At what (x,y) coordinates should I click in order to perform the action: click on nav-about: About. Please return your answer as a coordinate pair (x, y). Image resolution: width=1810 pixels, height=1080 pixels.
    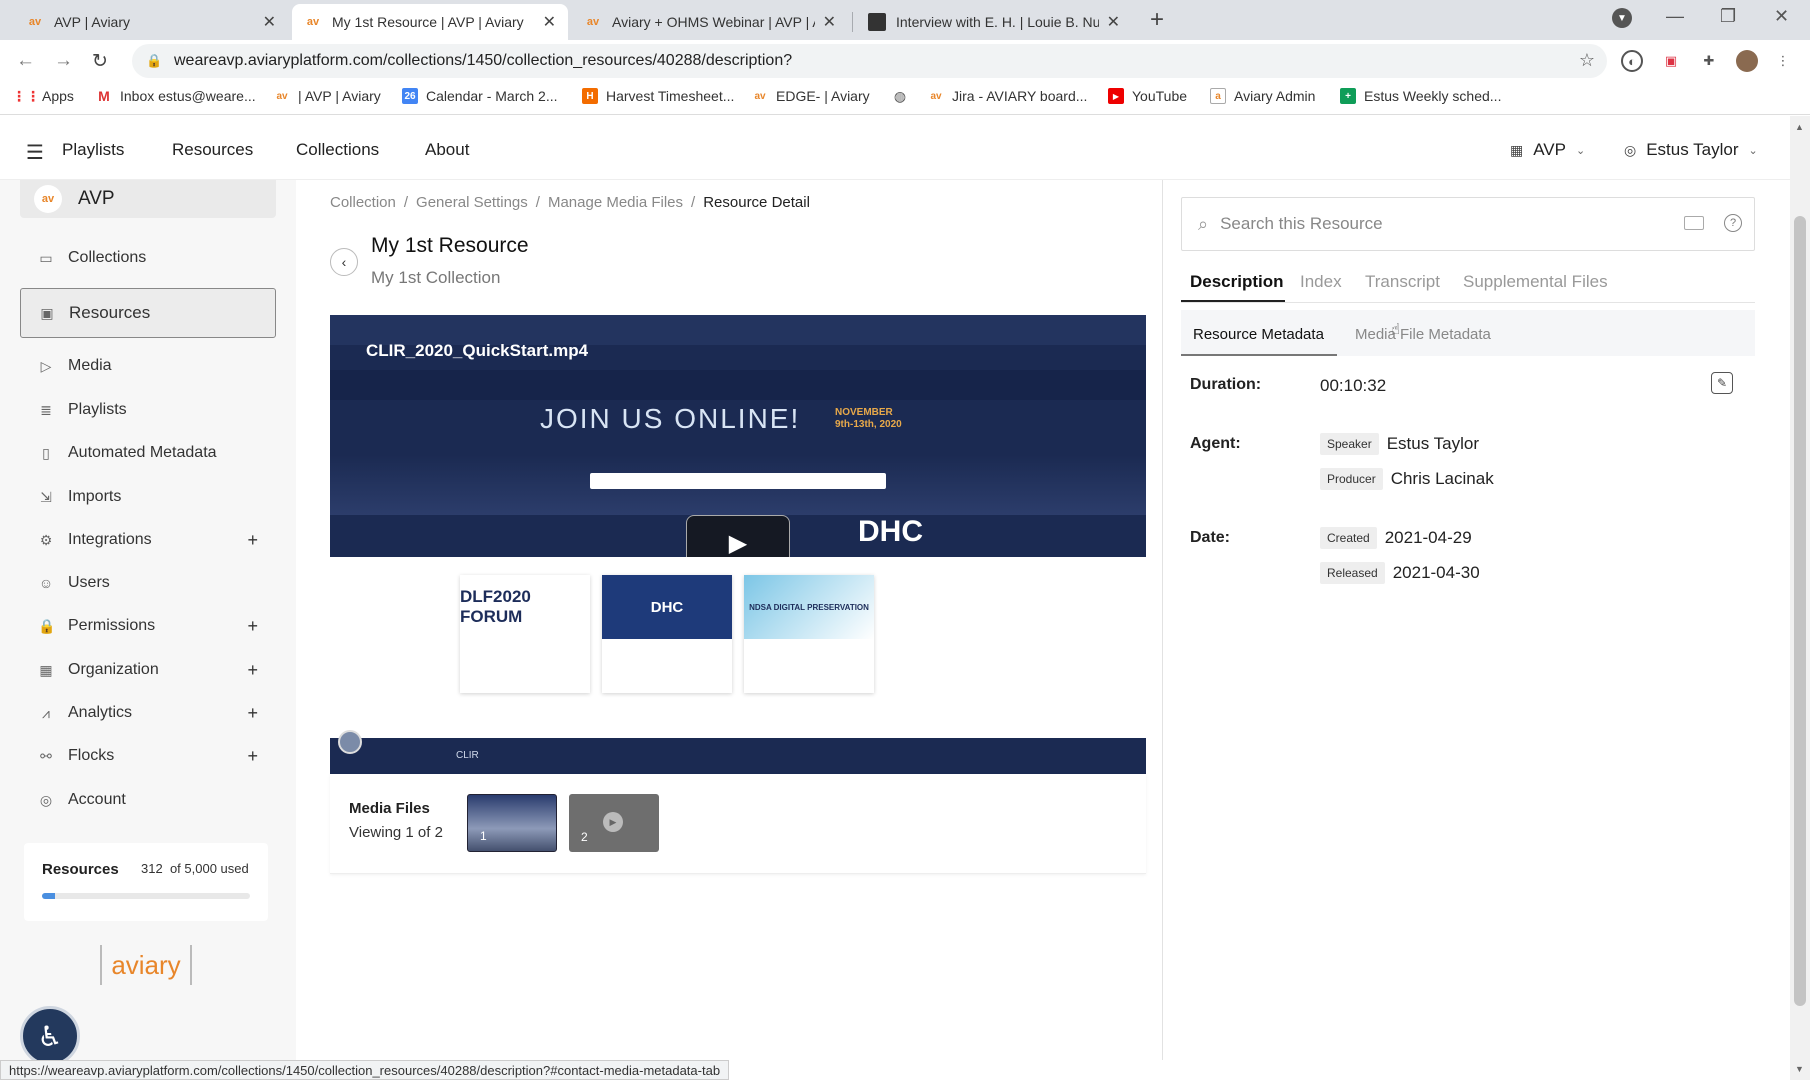
    Looking at the image, I should click on (447, 150).